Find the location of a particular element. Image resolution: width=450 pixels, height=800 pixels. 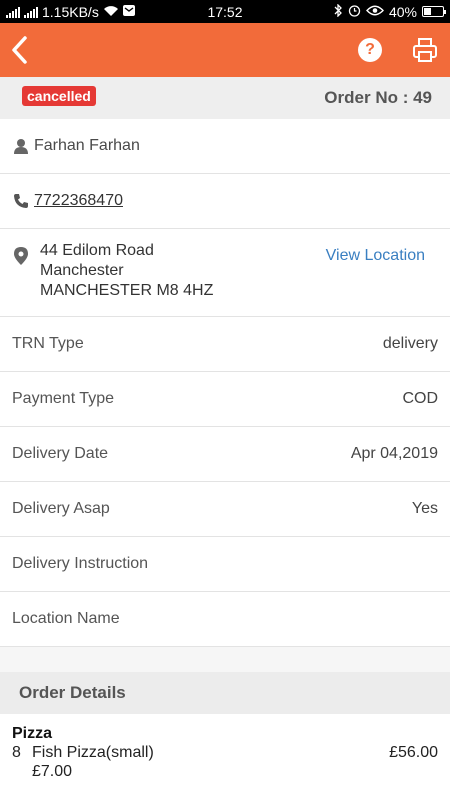

detail-label: Delivery Date is located at coordinates (60, 453).